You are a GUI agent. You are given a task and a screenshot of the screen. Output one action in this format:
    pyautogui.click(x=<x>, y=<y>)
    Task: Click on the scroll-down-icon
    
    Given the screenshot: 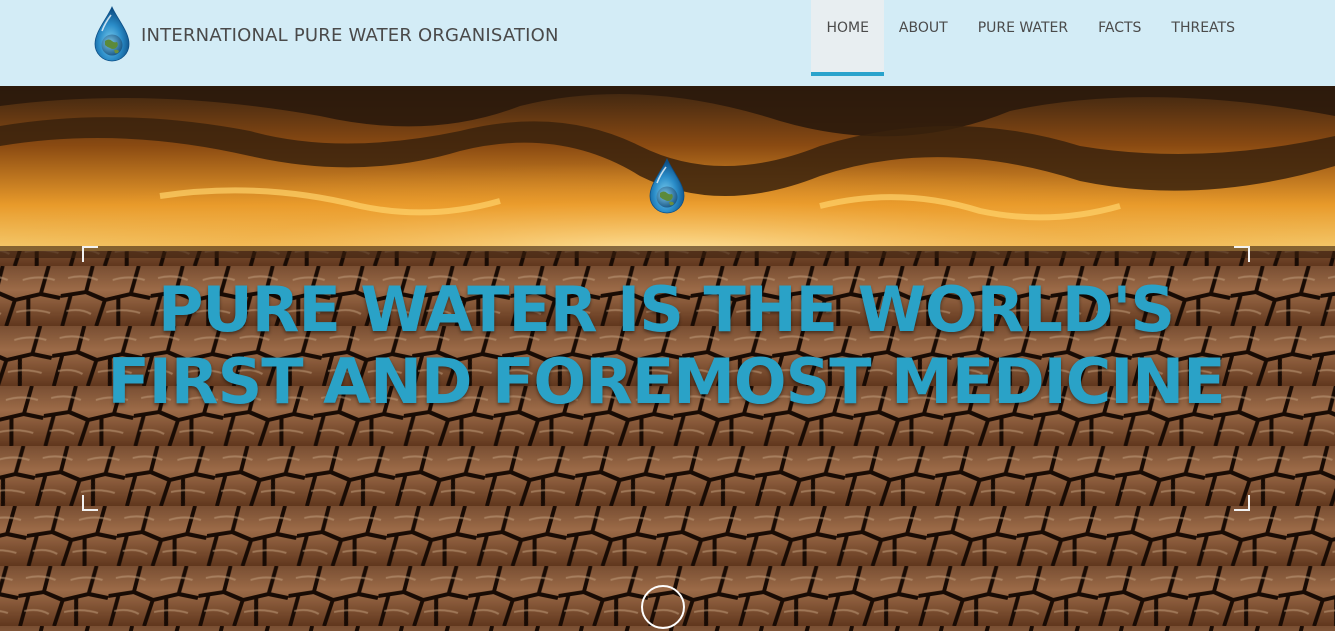 What is the action you would take?
    pyautogui.click(x=663, y=607)
    